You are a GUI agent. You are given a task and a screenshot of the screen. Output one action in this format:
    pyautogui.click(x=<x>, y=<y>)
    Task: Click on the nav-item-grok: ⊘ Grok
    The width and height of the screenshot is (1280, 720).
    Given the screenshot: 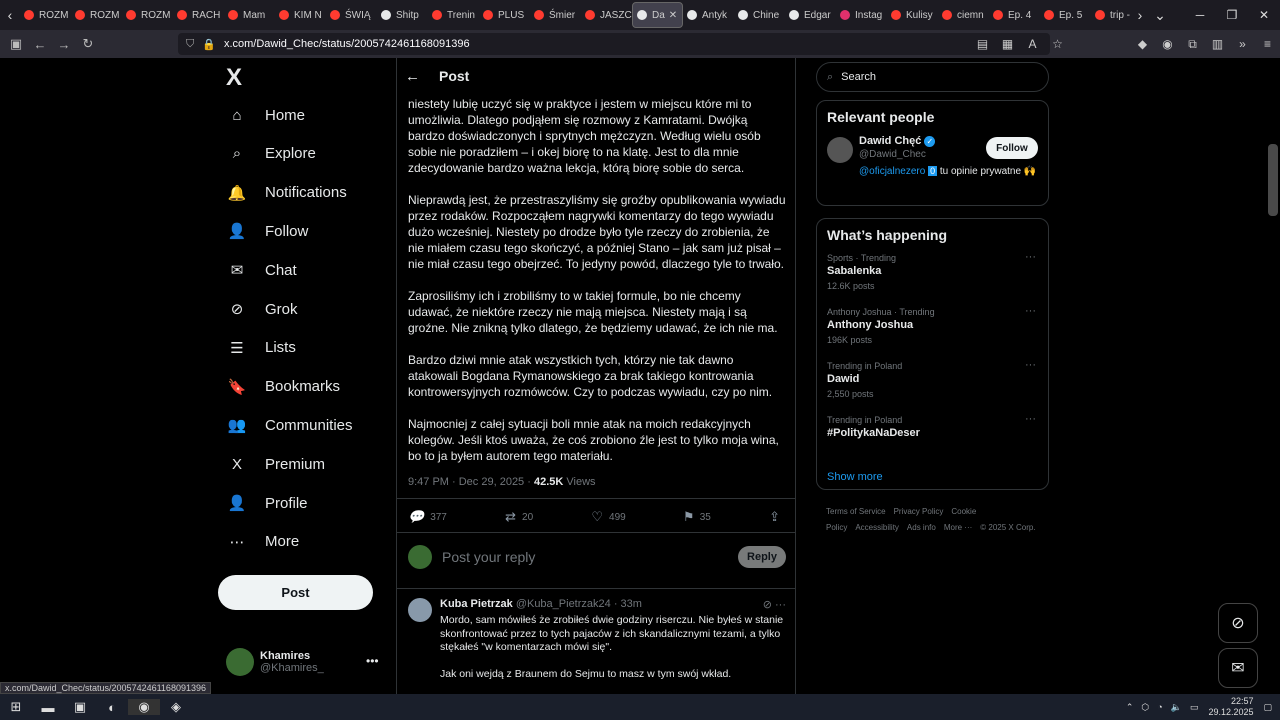 What is the action you would take?
    pyautogui.click(x=262, y=309)
    